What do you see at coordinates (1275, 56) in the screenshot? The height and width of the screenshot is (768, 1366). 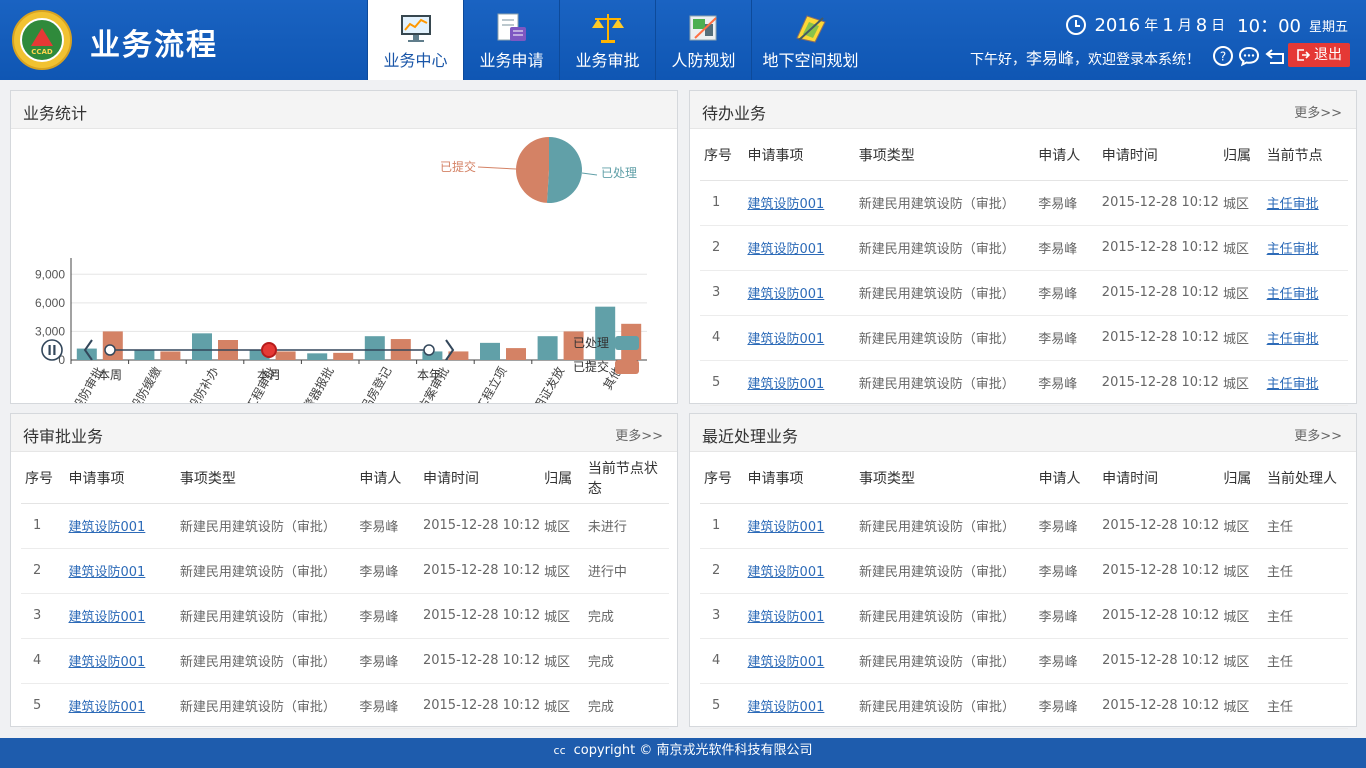 I see `return-icon` at bounding box center [1275, 56].